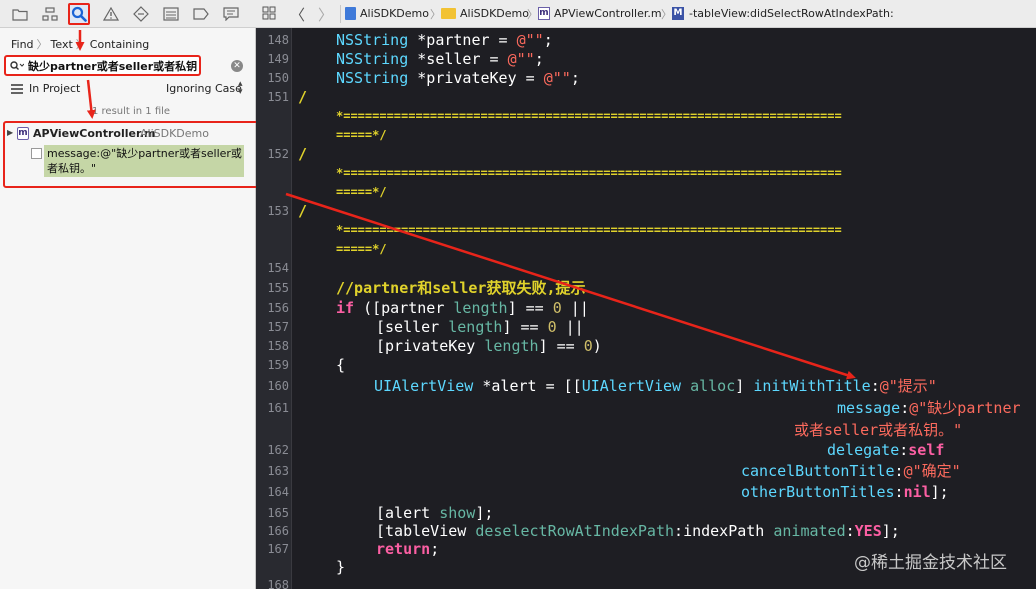  Describe the element at coordinates (22, 44) in the screenshot. I see `find-mode-find: Find` at that location.